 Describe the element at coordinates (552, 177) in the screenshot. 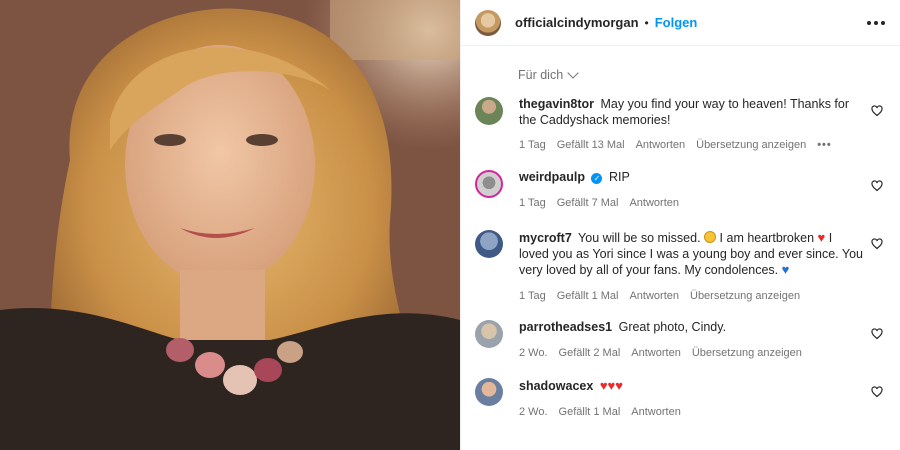

I see `commenter-username: weirdpaulp` at that location.